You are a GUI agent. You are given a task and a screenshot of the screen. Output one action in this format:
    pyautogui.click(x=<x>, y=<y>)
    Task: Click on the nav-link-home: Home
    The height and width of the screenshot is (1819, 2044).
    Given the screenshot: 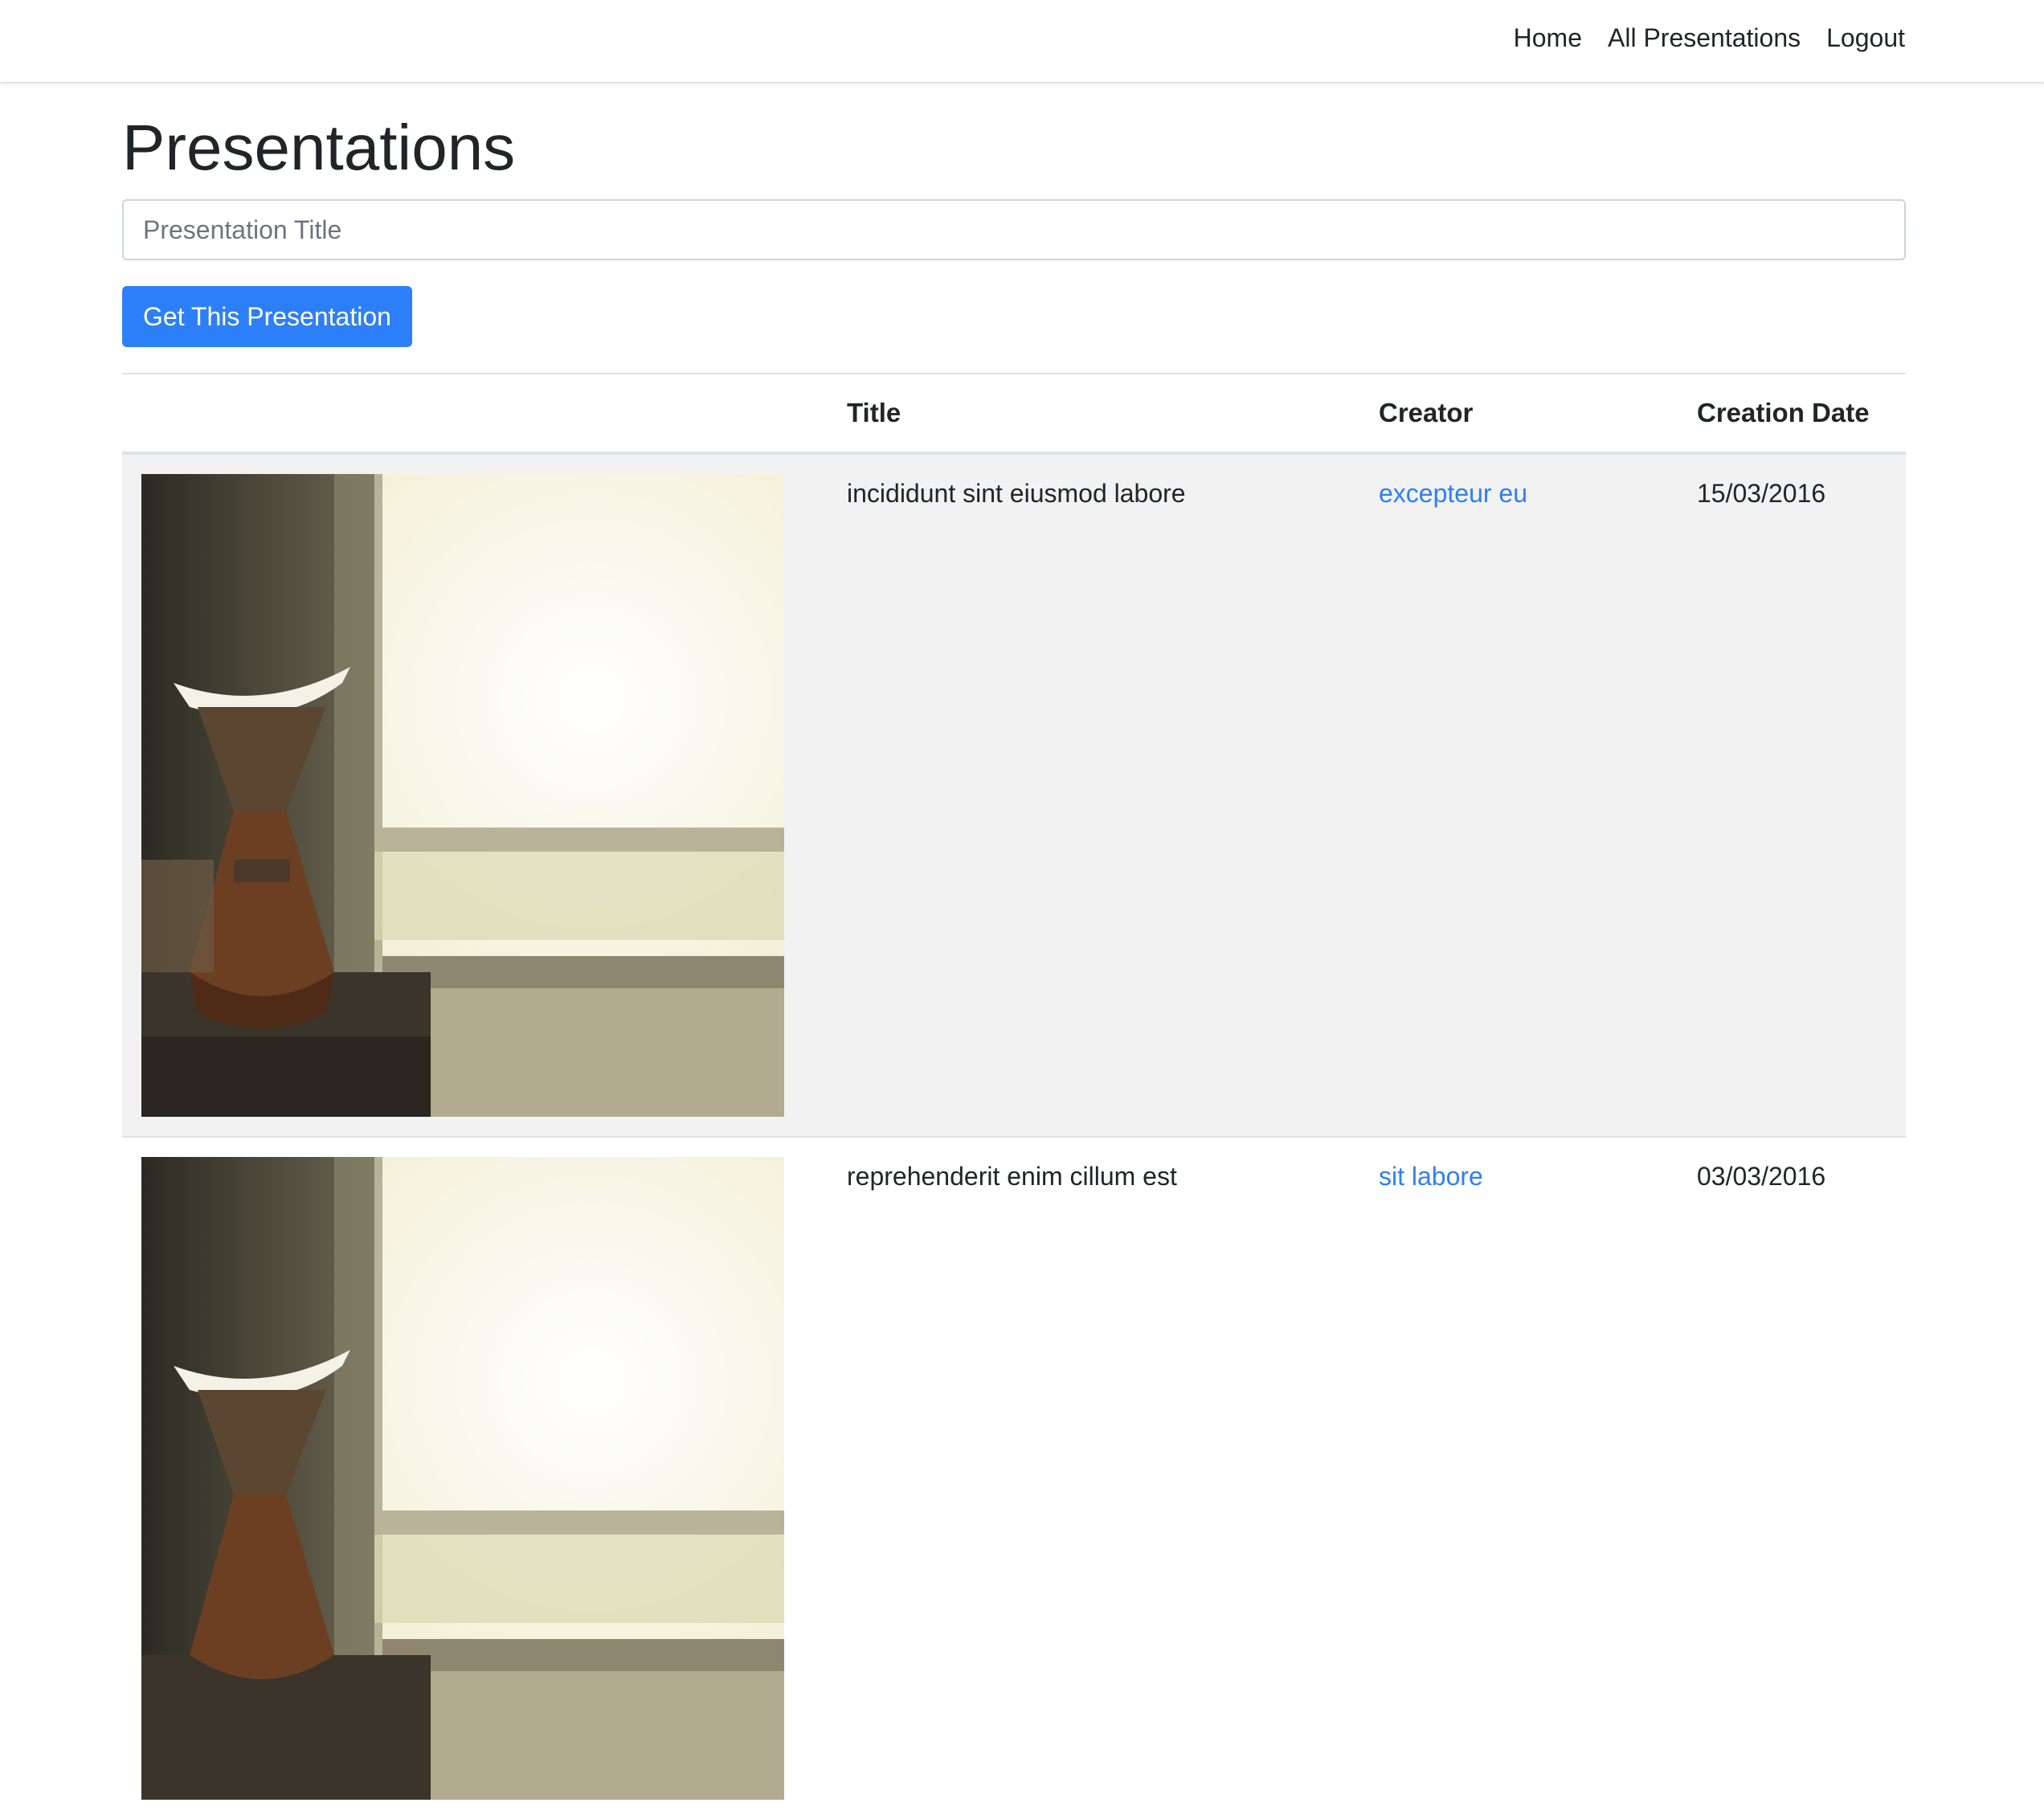 What is the action you would take?
    pyautogui.click(x=1548, y=38)
    